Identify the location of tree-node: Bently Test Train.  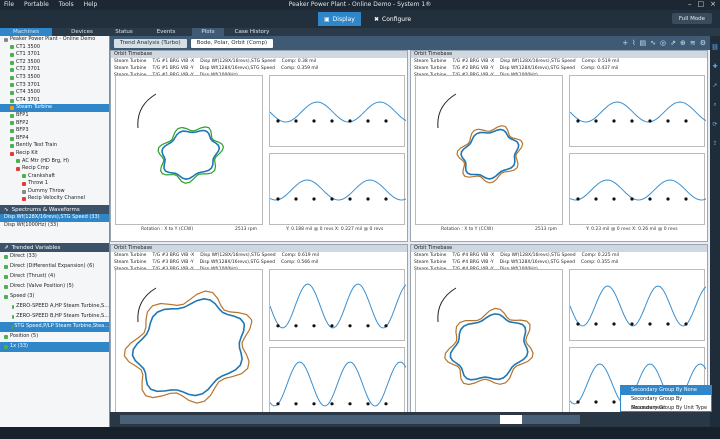
(54, 146).